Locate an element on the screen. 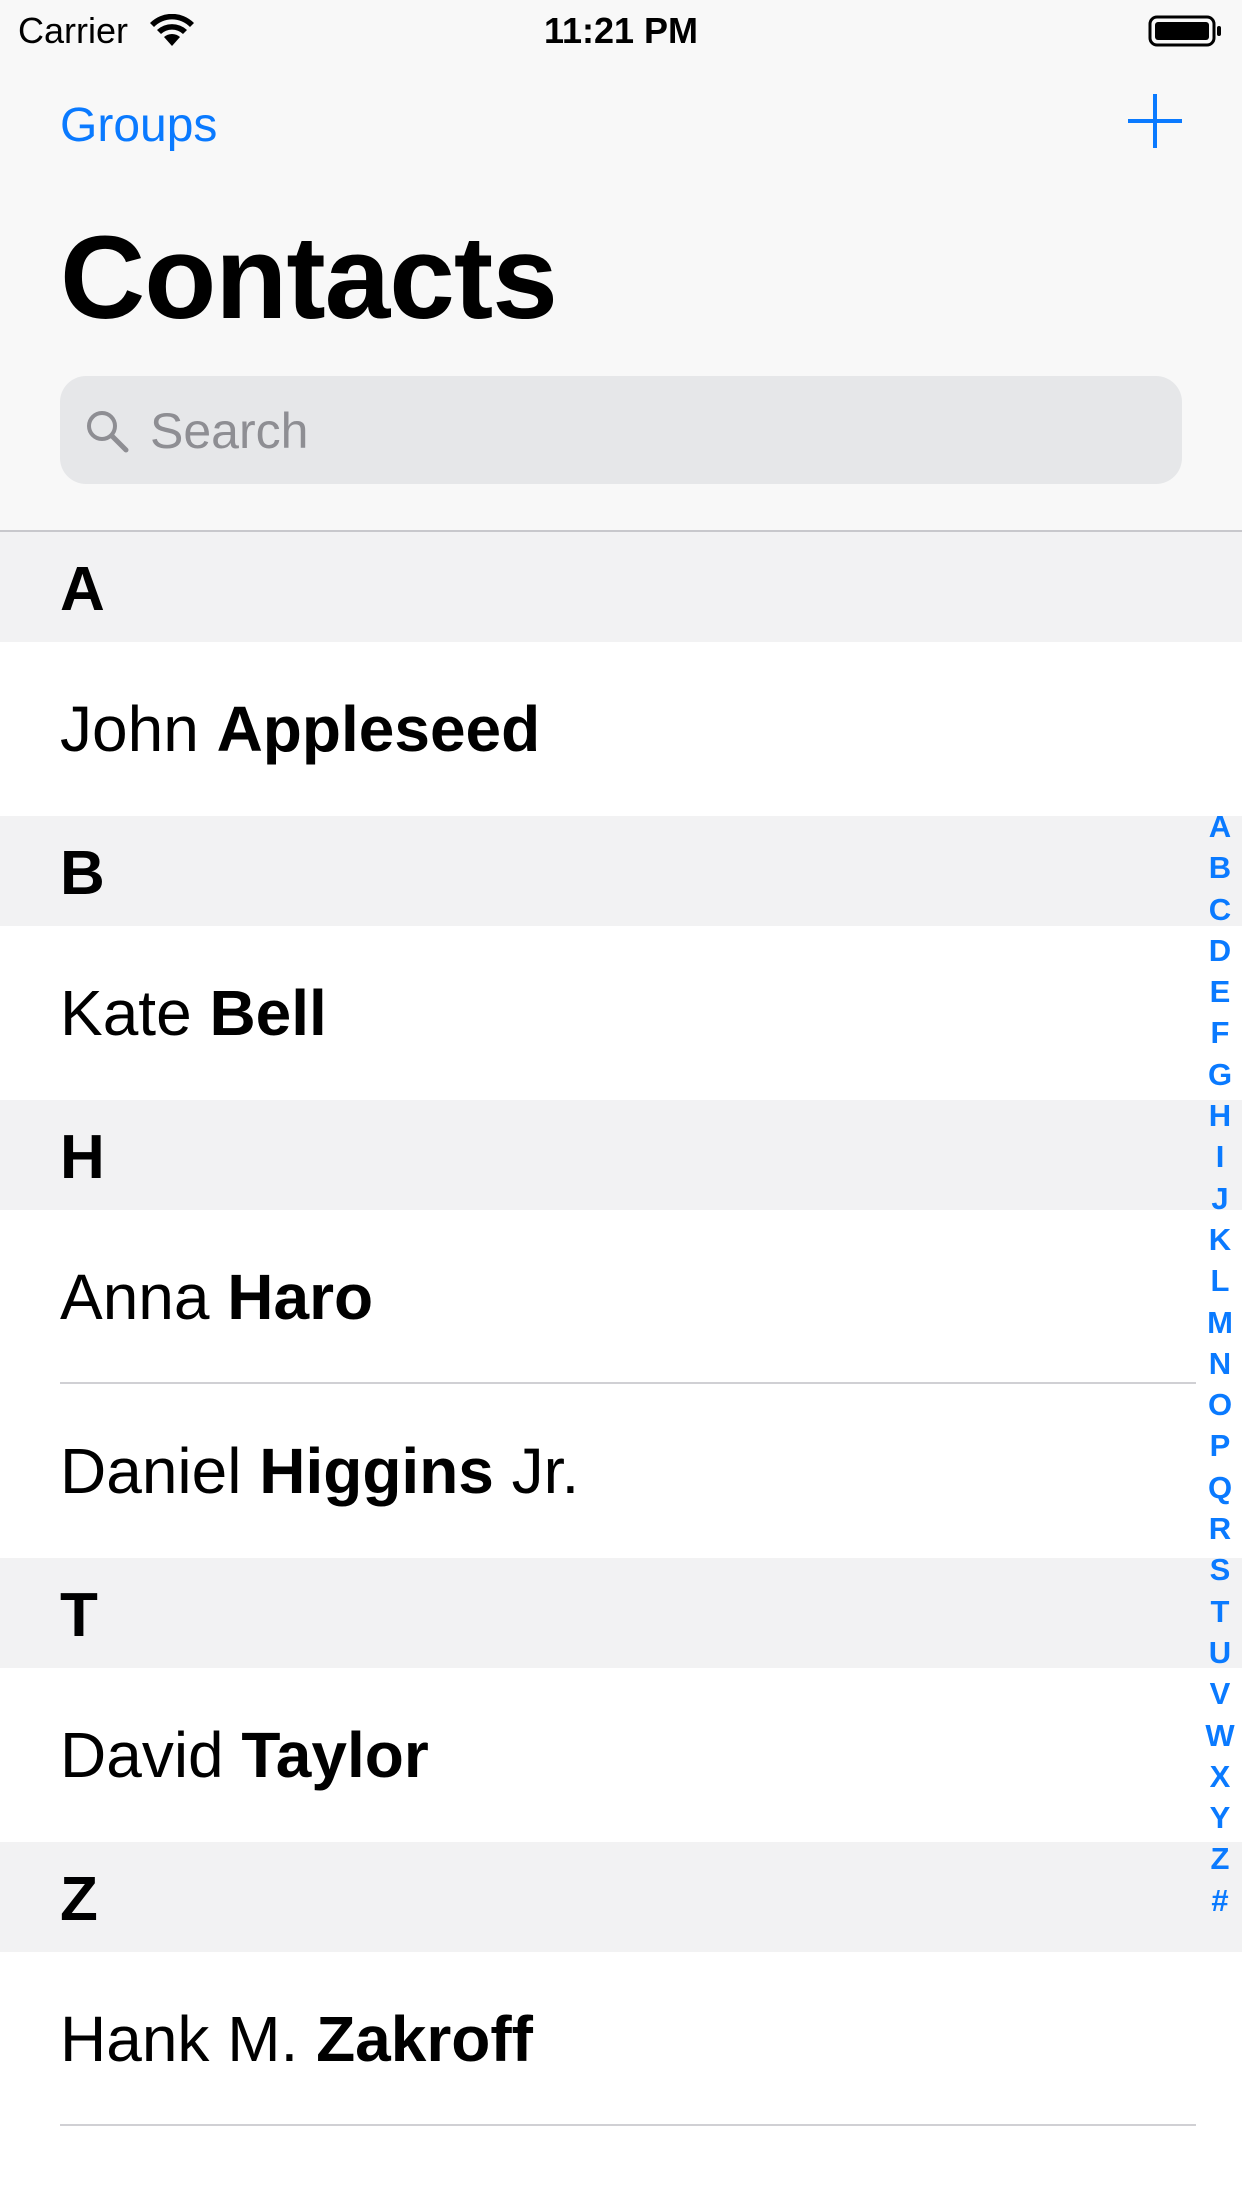 The width and height of the screenshot is (1242, 2208). last-name: Higgins is located at coordinates (376, 1471).